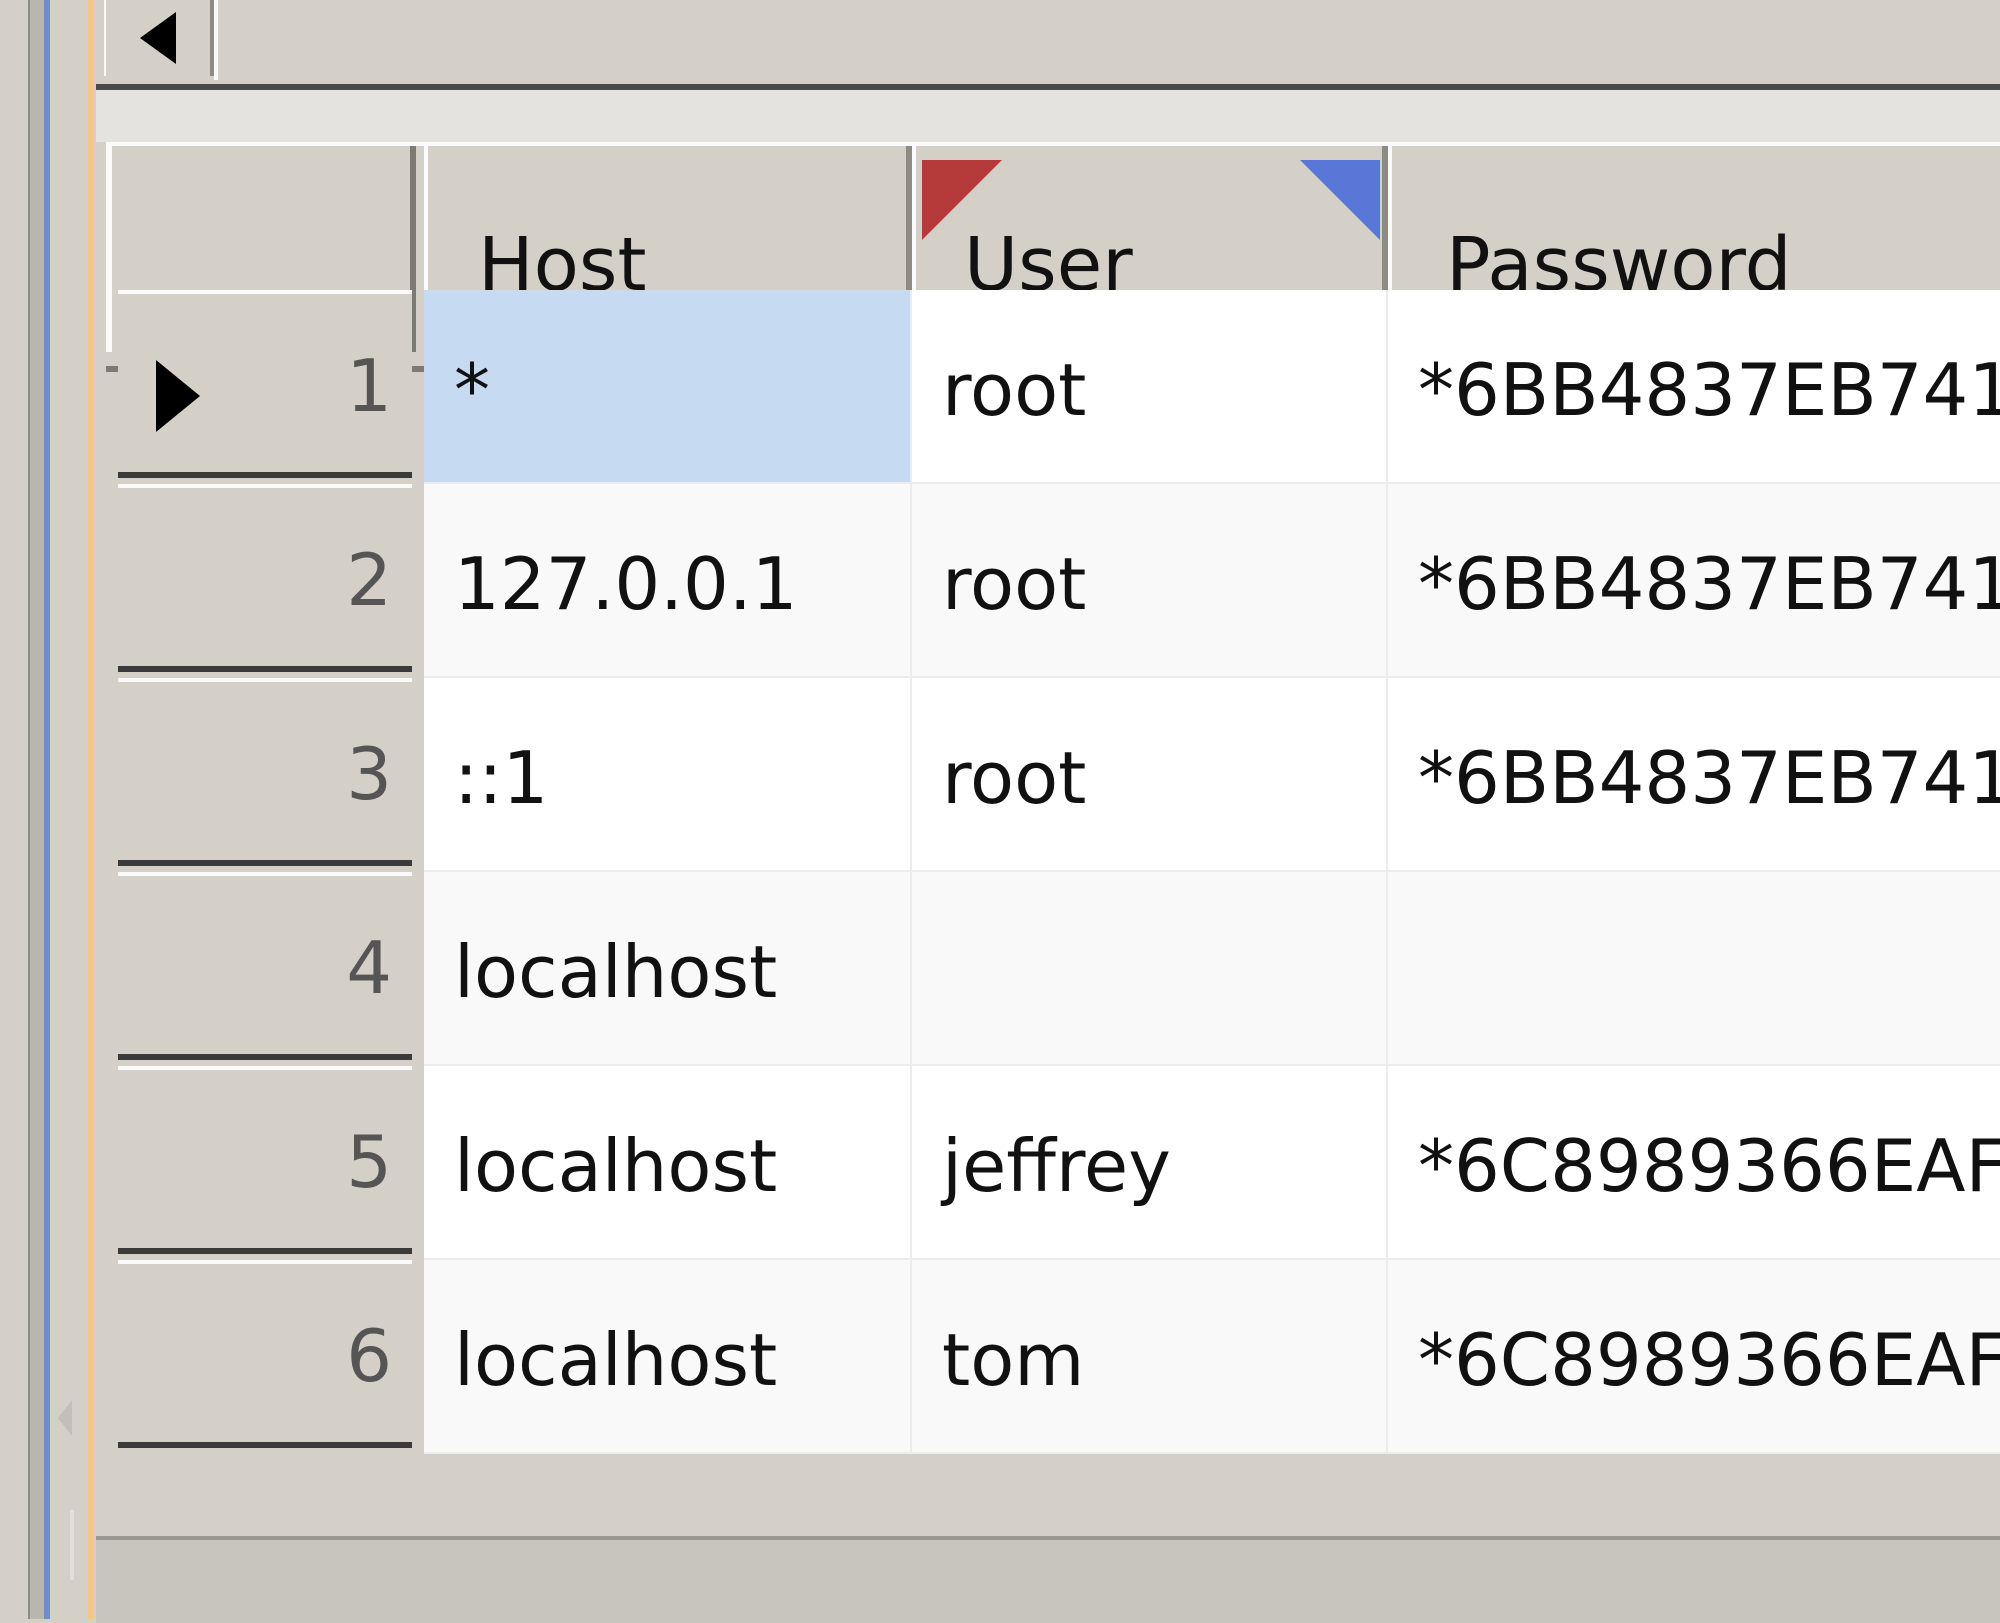 The width and height of the screenshot is (2000, 1623). What do you see at coordinates (178, 396) in the screenshot?
I see `current-row-indicator-icon` at bounding box center [178, 396].